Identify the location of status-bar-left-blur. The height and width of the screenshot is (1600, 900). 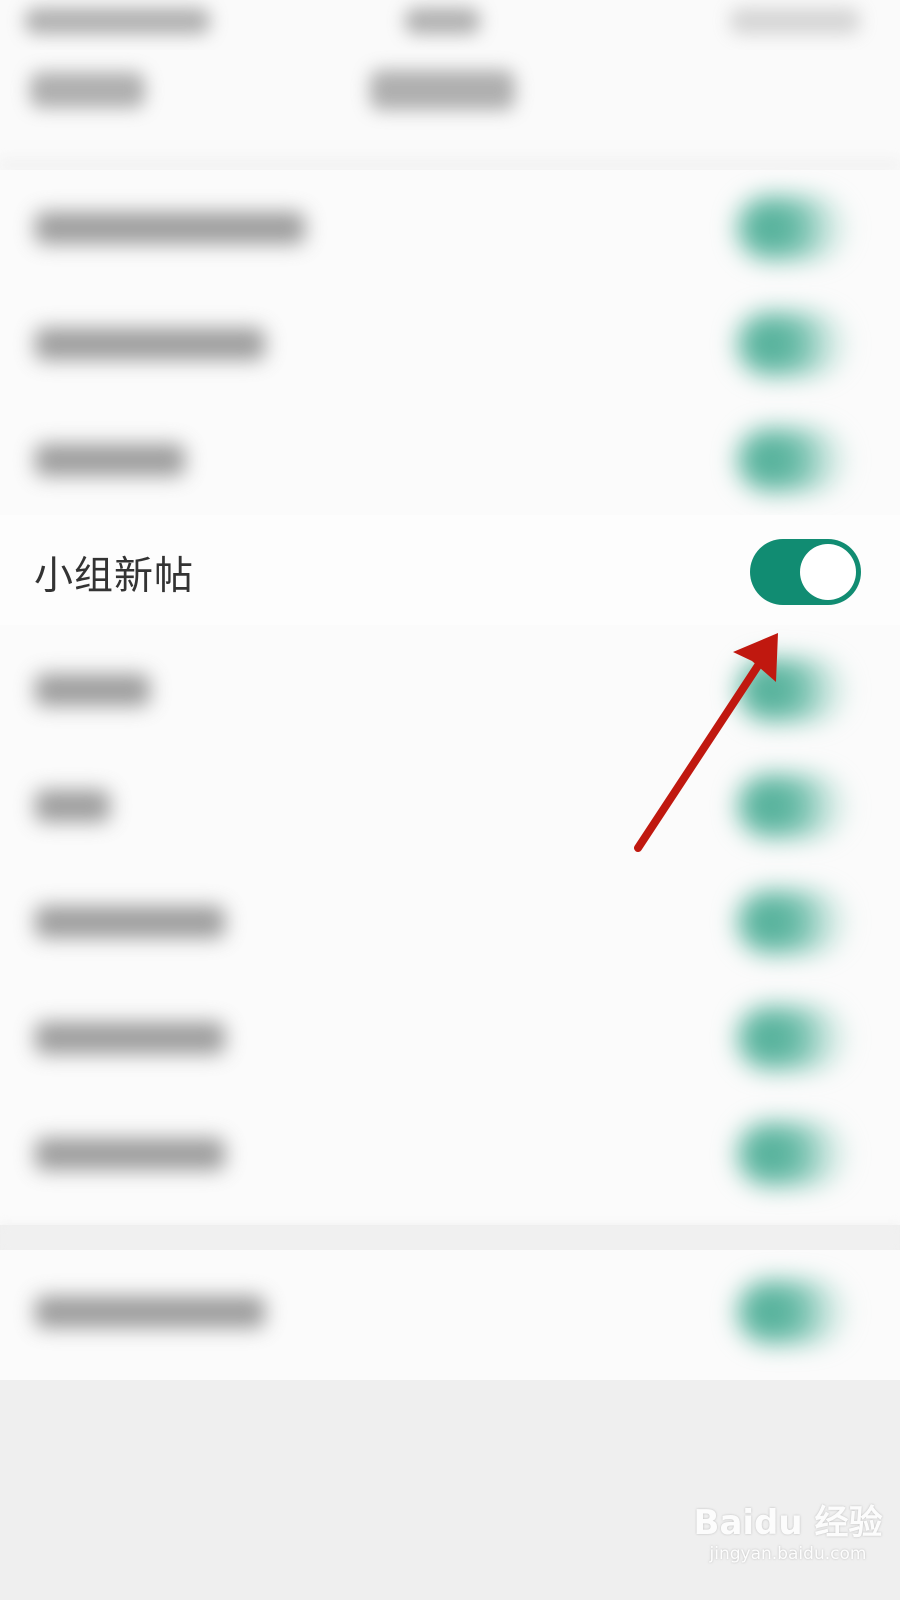
(117, 21).